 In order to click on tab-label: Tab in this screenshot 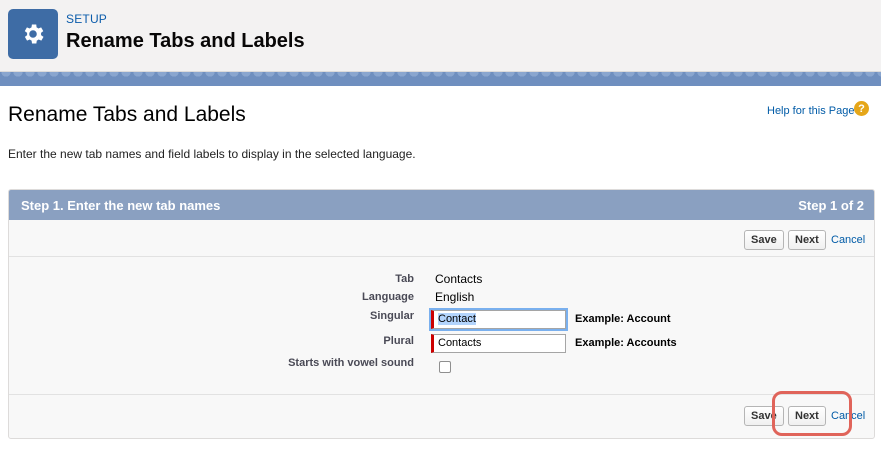, I will do `click(404, 279)`.